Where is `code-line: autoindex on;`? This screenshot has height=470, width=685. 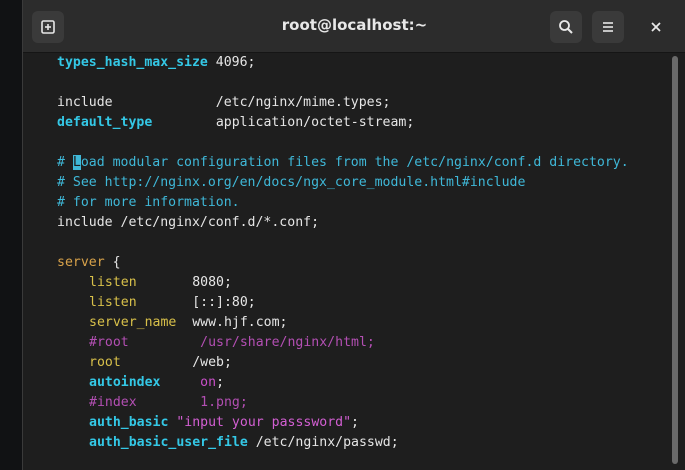
code-line: autoindex on; is located at coordinates (157, 382).